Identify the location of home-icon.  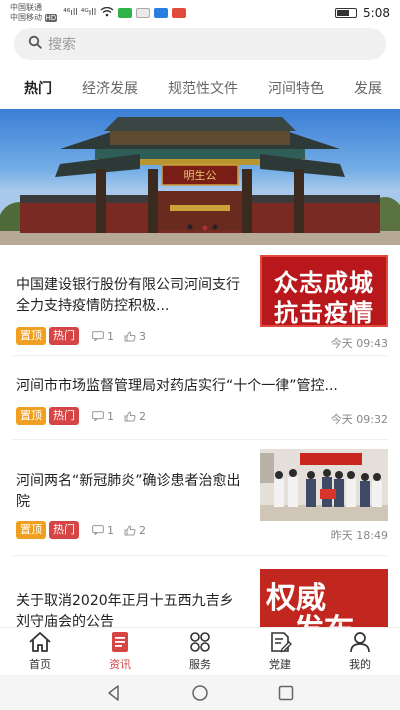
(40, 642).